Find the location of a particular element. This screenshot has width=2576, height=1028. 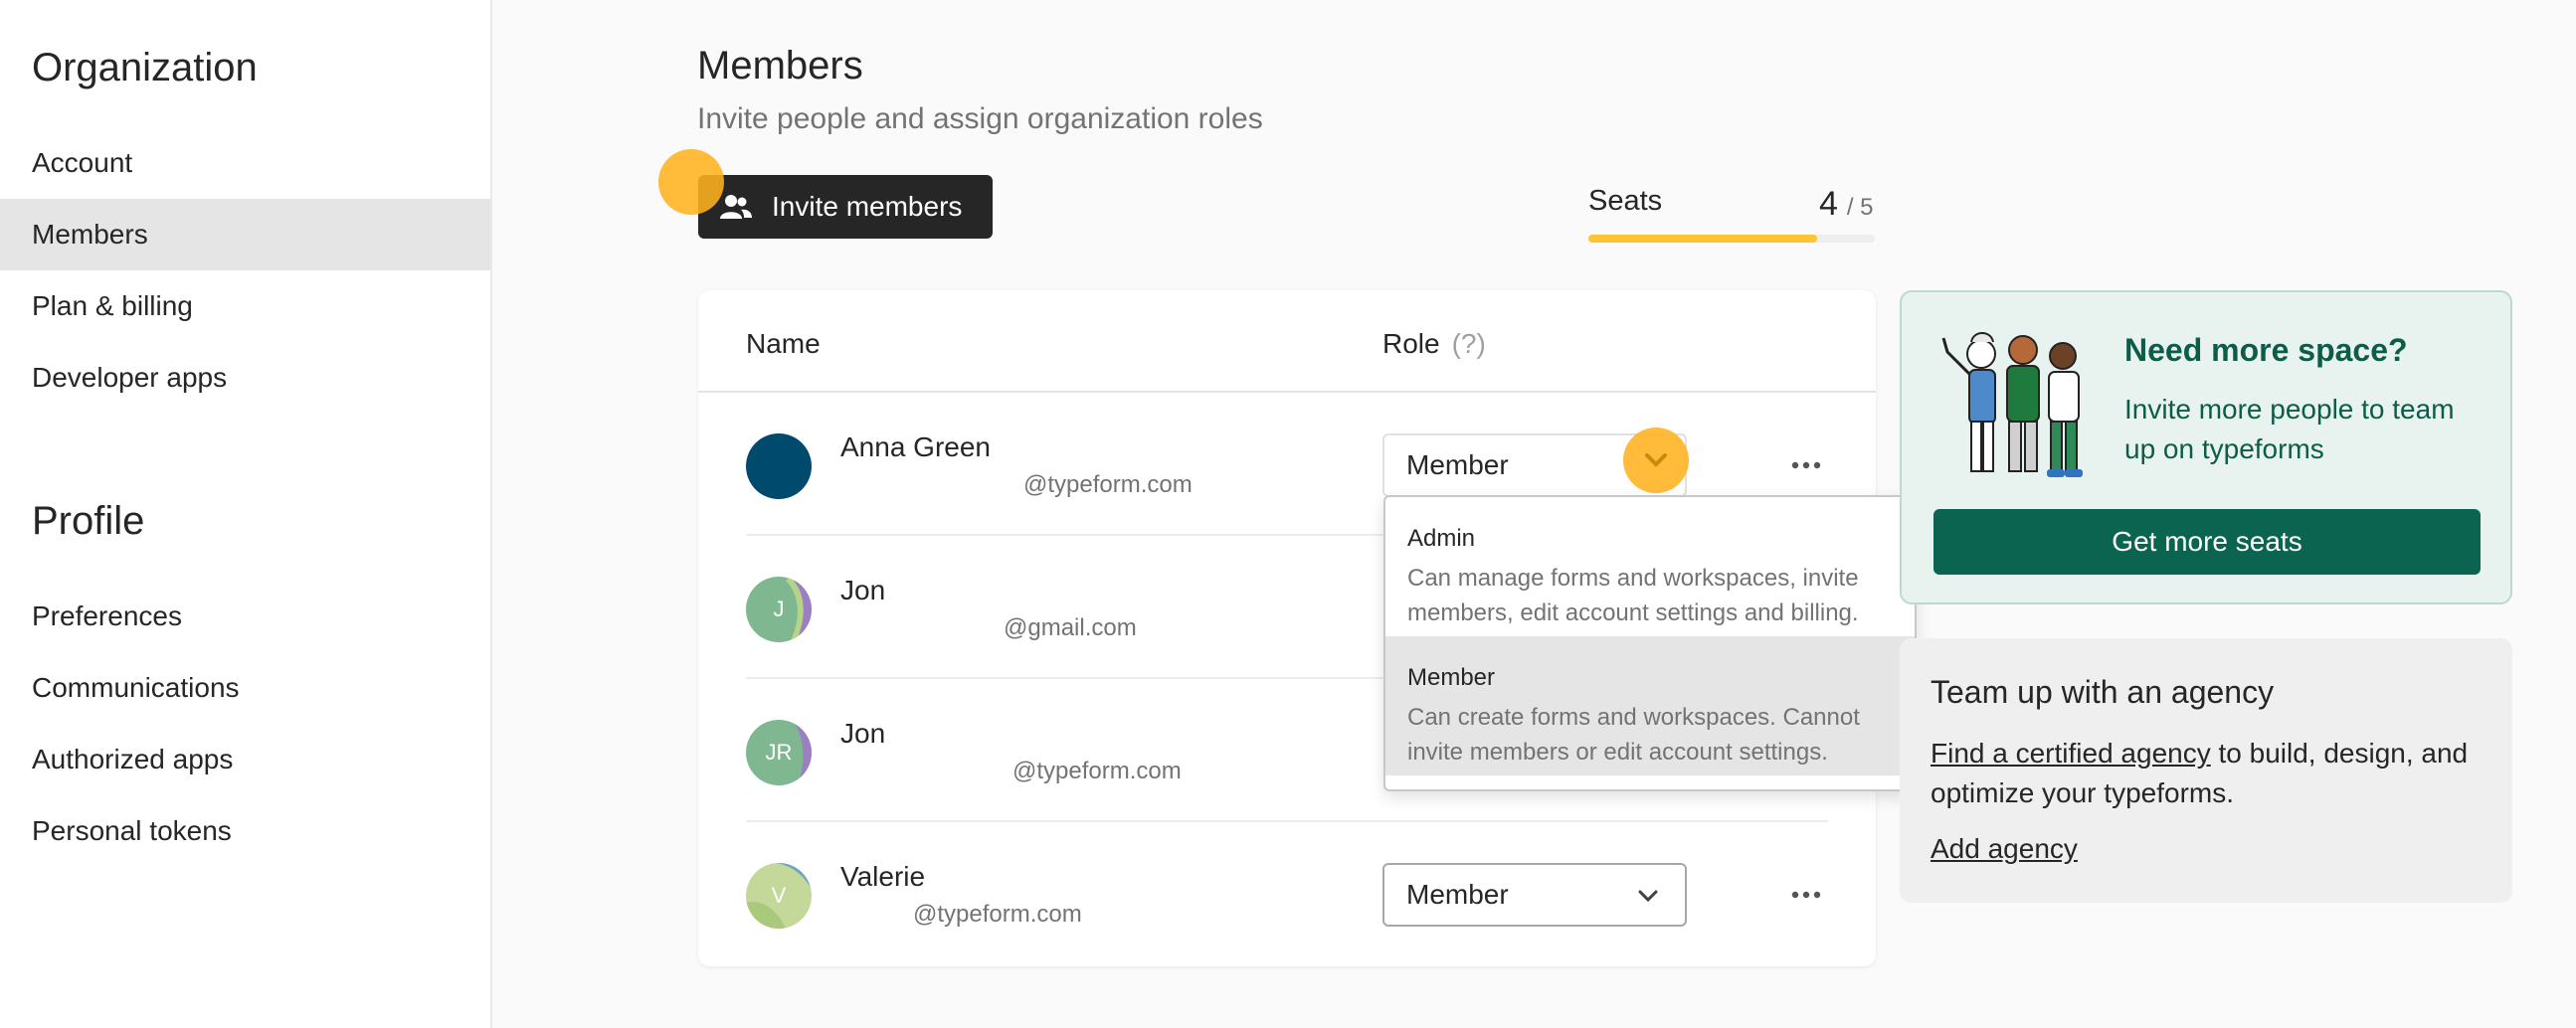

invite-members-button: Invite members is located at coordinates (845, 207).